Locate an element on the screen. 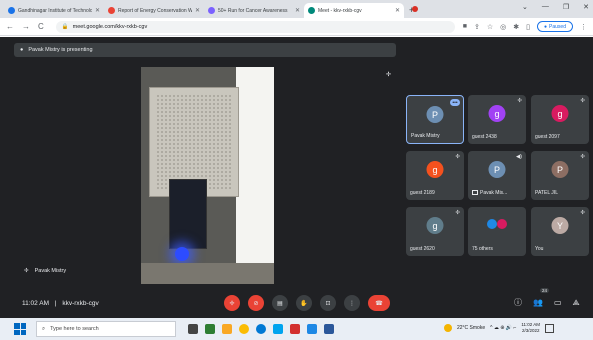 The image size is (593, 340). participant-tile: ✢ g guest 2097 is located at coordinates (560, 119).